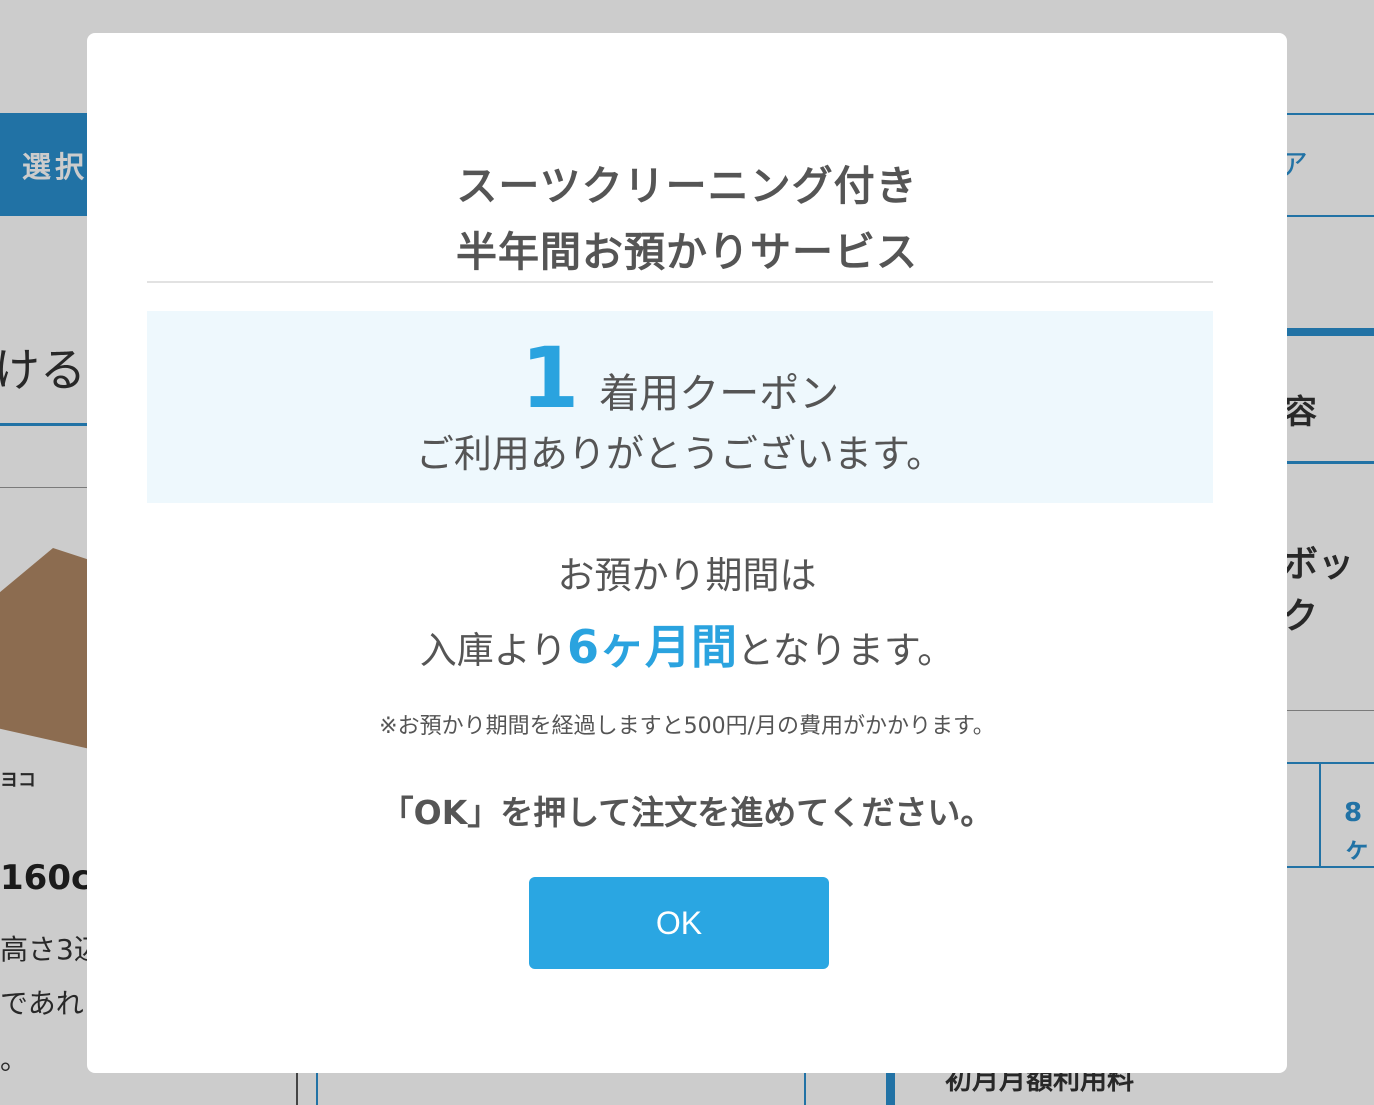  Describe the element at coordinates (687, 575) in the screenshot. I see `period-intro: お預かり期間は` at that location.